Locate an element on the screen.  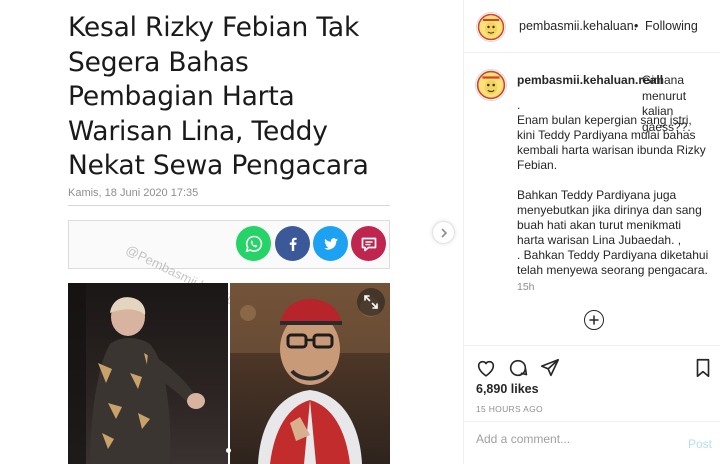
caption-text: . is located at coordinates (519, 105).